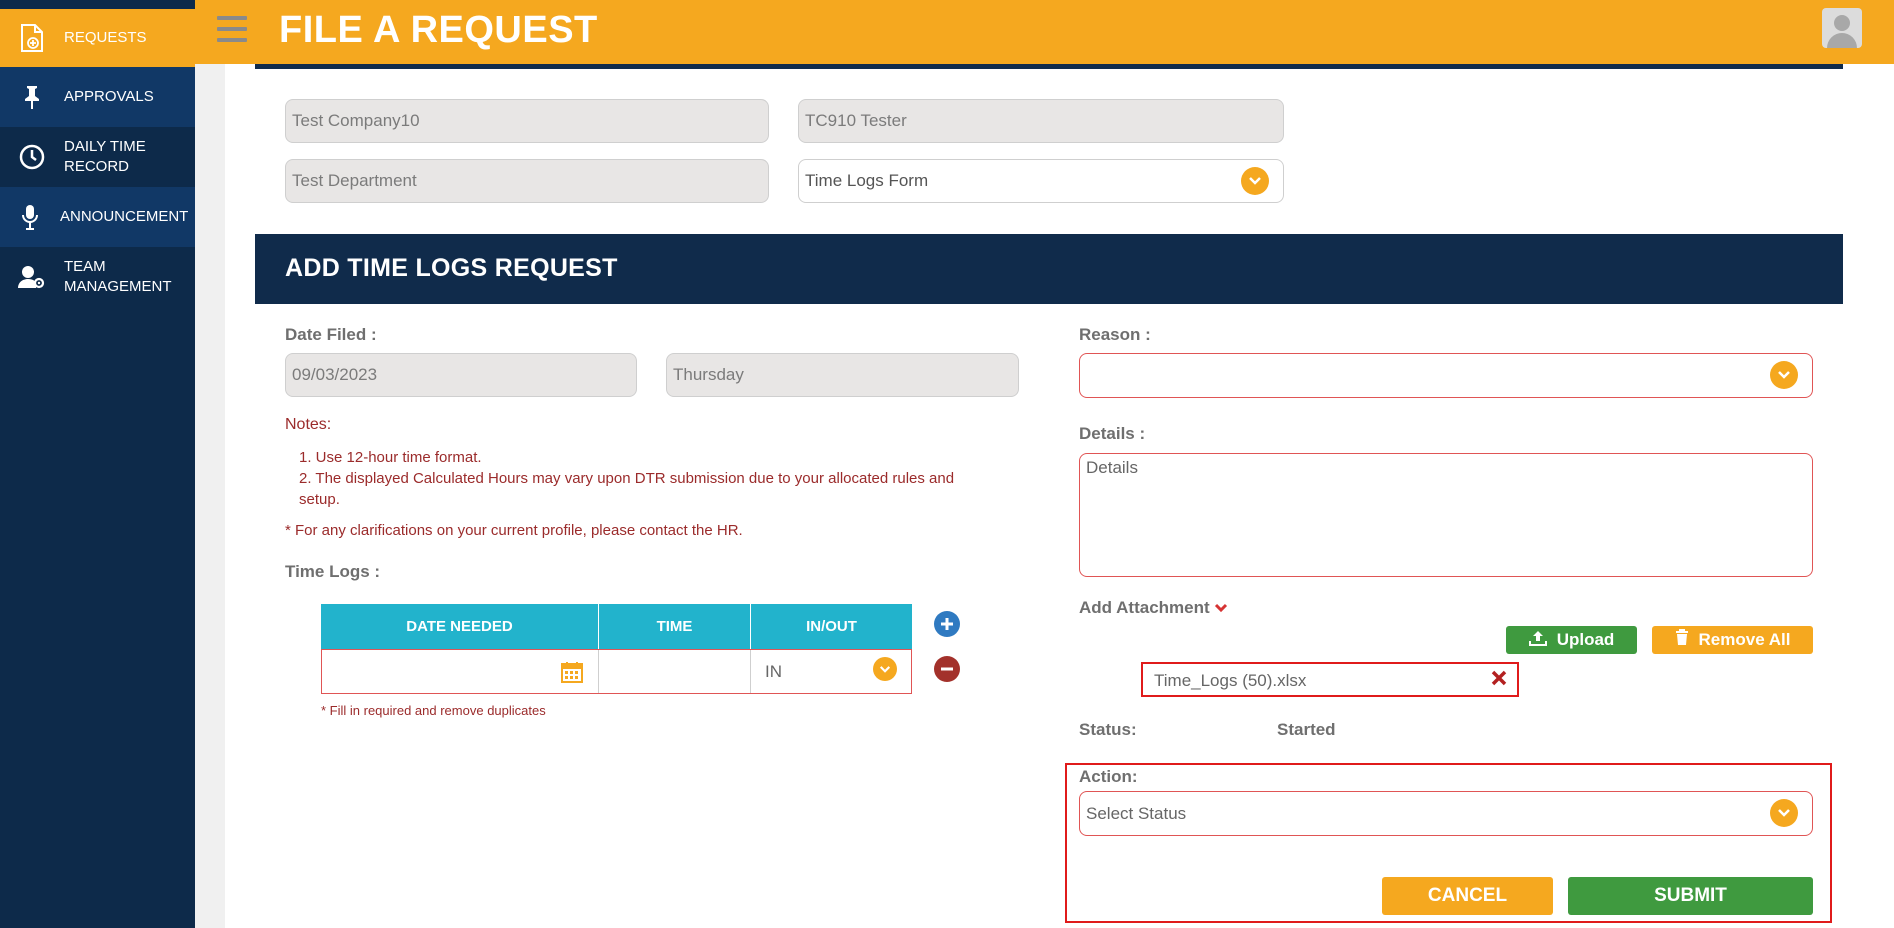 This screenshot has width=1894, height=928. Describe the element at coordinates (1112, 433) in the screenshot. I see `details-label: Details :` at that location.